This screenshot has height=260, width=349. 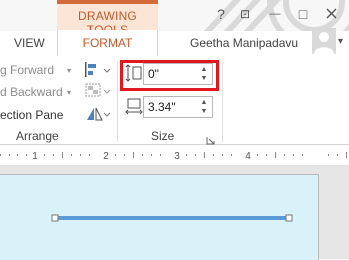 What do you see at coordinates (163, 136) in the screenshot?
I see `size-group-label: Size` at bounding box center [163, 136].